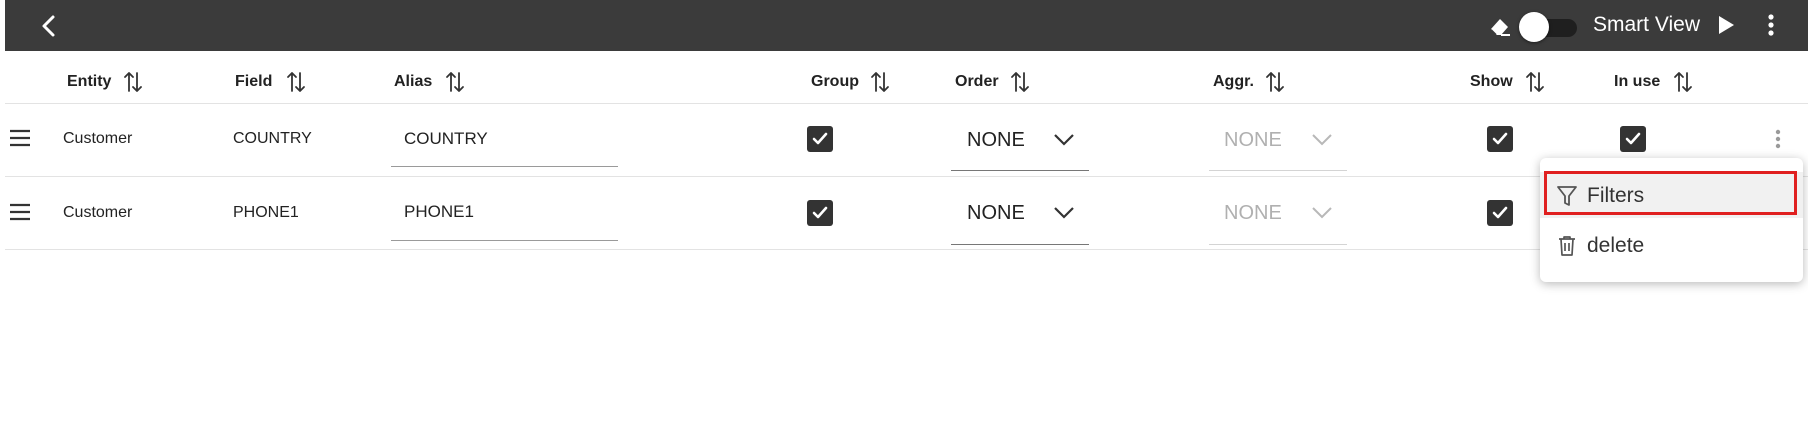 The width and height of the screenshot is (1808, 448). I want to click on alias-input: PHONE1, so click(439, 212).